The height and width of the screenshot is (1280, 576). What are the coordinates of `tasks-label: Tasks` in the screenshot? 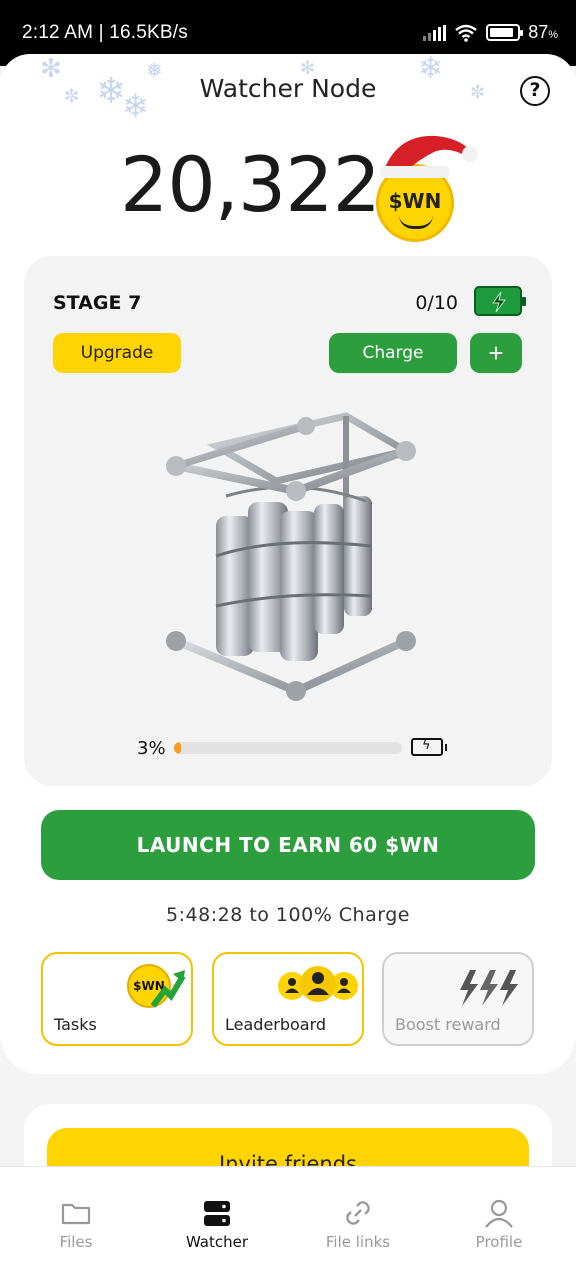 It's located at (75, 1024).